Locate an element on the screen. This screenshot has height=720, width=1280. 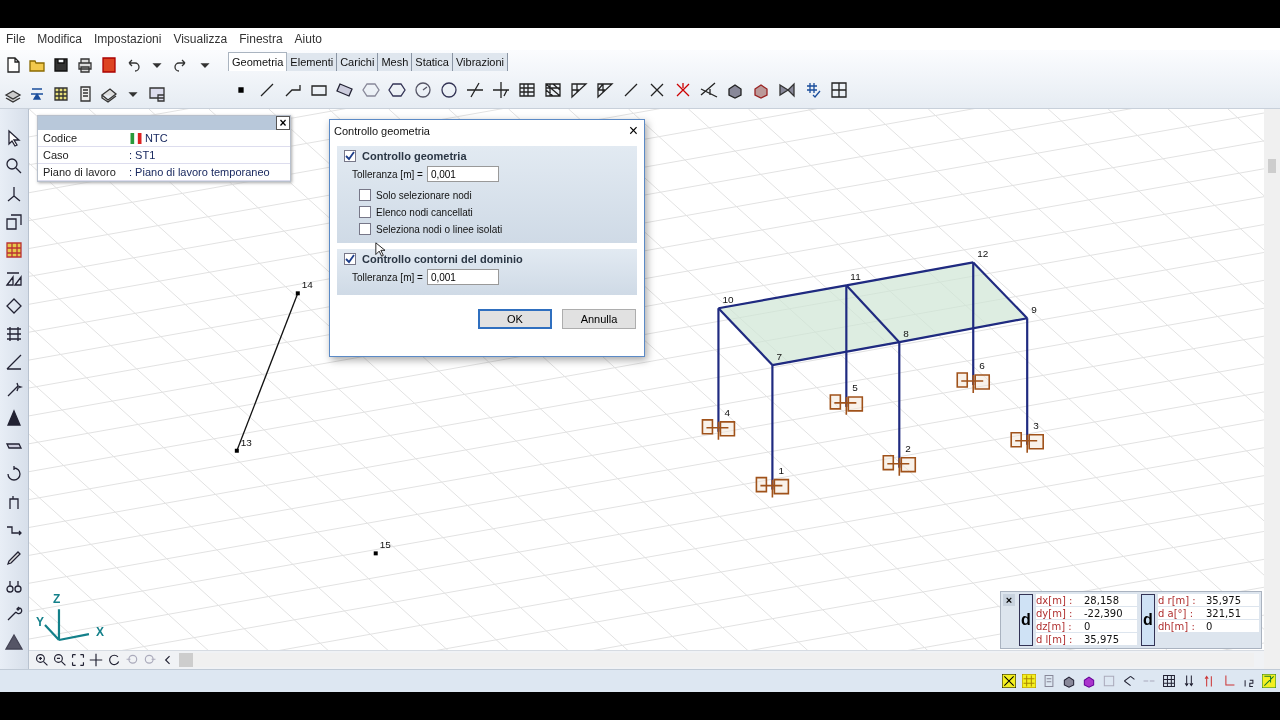
node-label: 7 is located at coordinates (779, 357).